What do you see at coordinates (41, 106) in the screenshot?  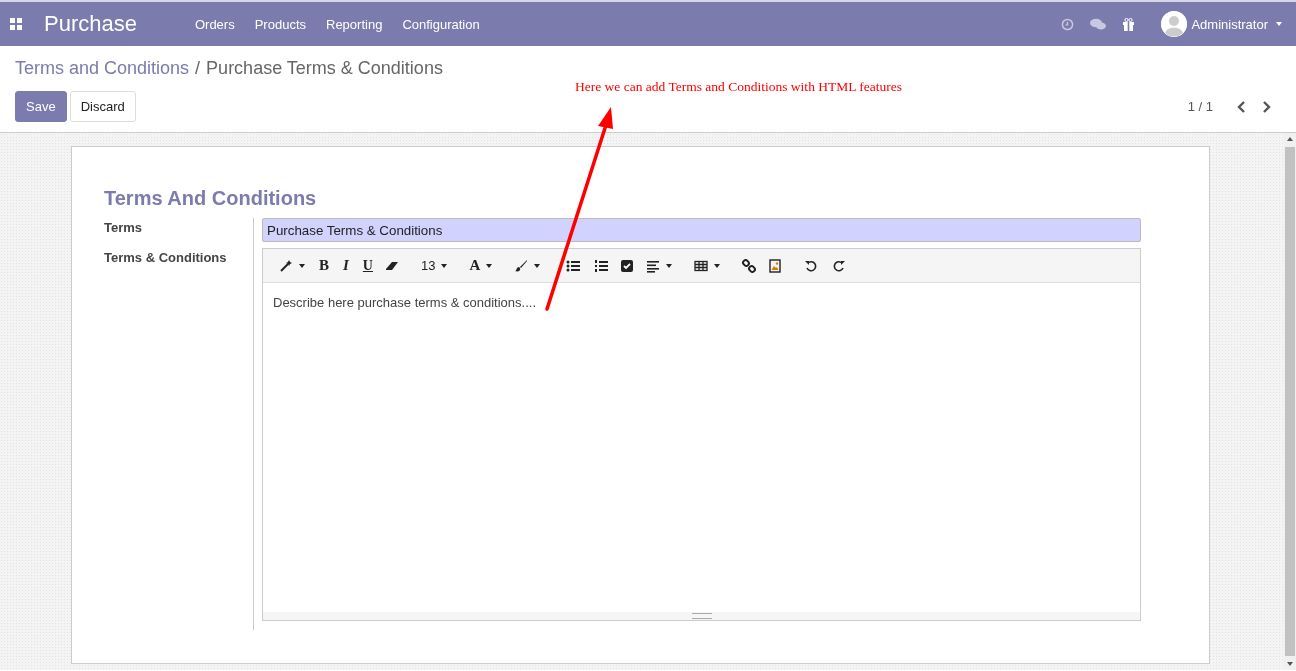 I see `save-button: Save` at bounding box center [41, 106].